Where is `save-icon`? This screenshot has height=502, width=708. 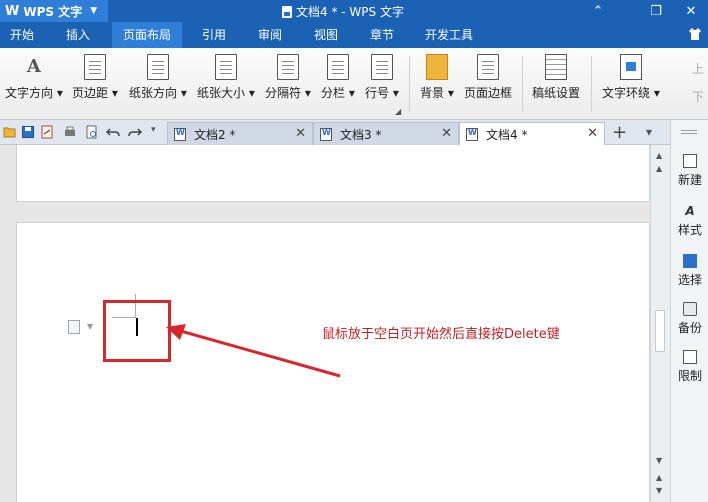 save-icon is located at coordinates (28, 132).